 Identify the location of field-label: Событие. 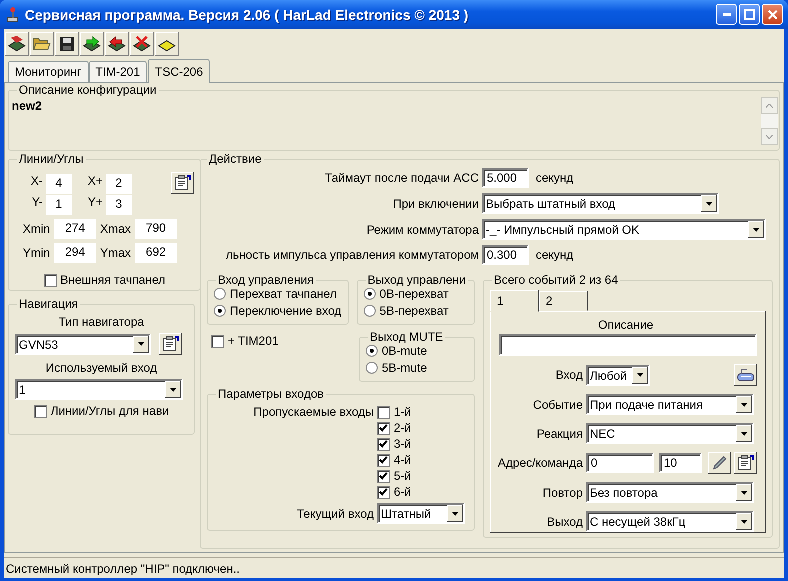
(557, 405).